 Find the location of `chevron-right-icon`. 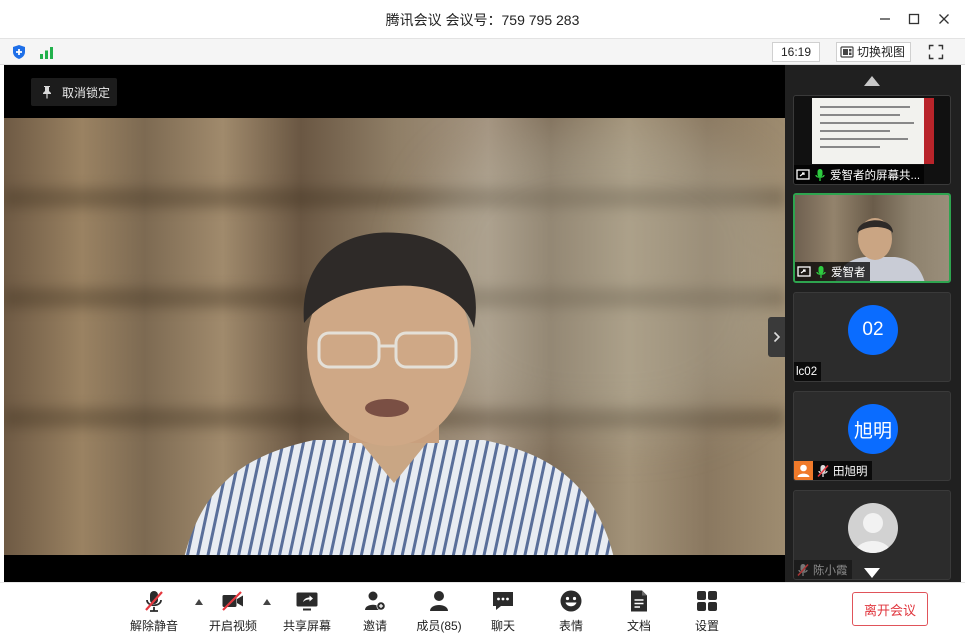

chevron-right-icon is located at coordinates (776, 337).